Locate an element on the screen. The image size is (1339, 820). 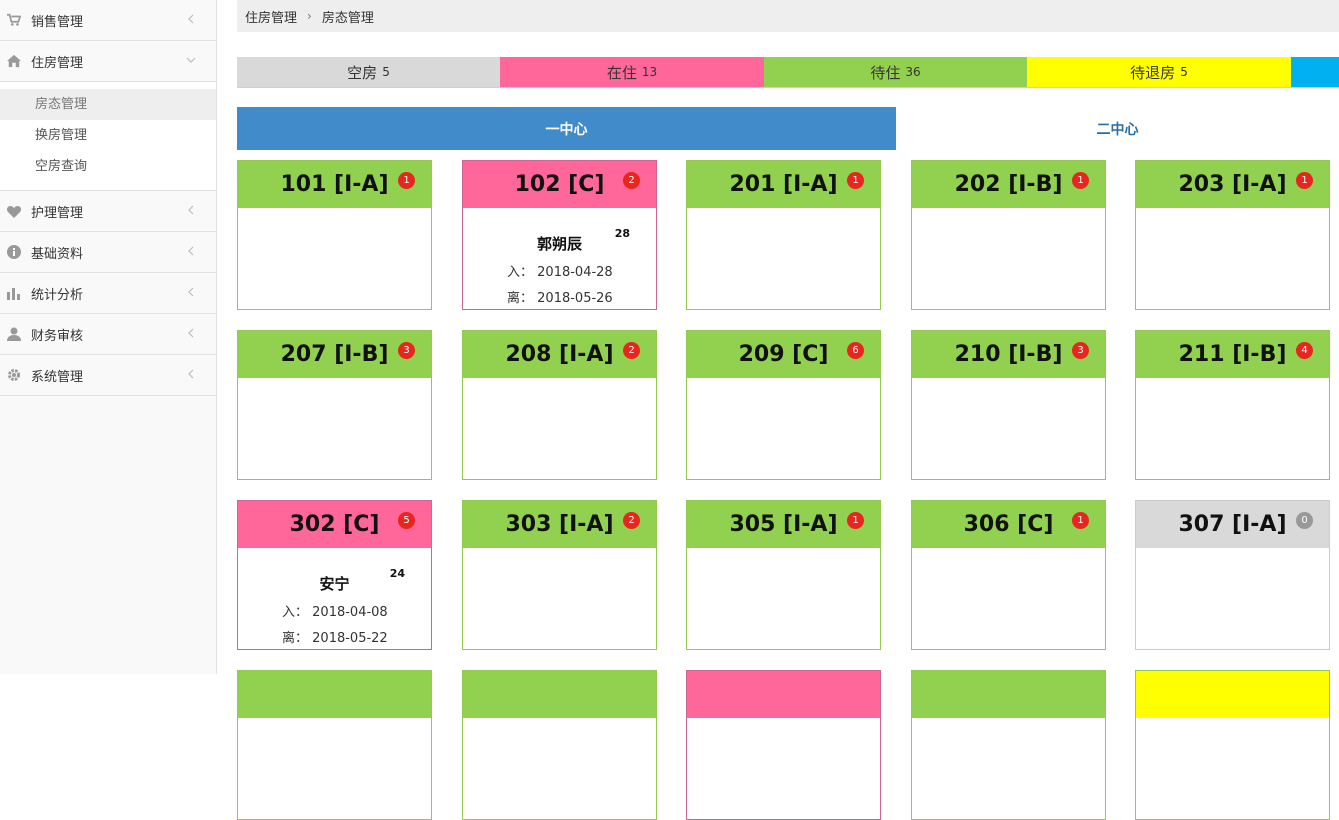
room-title: 208 [I-A] is located at coordinates (559, 354).